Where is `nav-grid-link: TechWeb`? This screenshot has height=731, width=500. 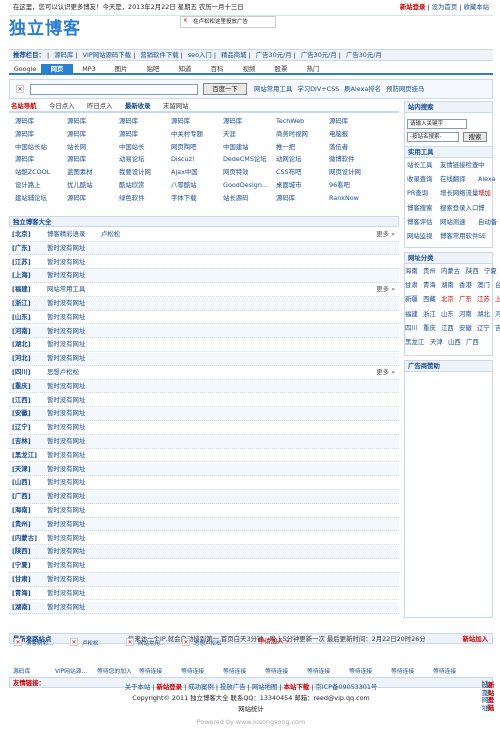 nav-grid-link: TechWeb is located at coordinates (290, 121).